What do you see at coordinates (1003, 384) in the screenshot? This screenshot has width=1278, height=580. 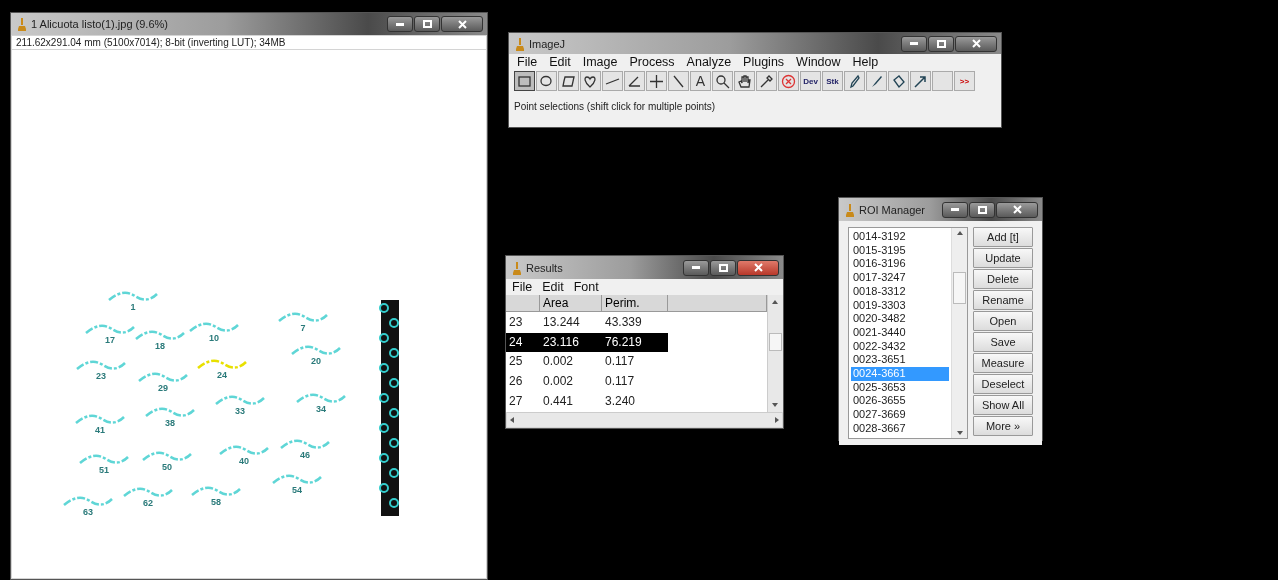 I see `roi-button: Deselect` at bounding box center [1003, 384].